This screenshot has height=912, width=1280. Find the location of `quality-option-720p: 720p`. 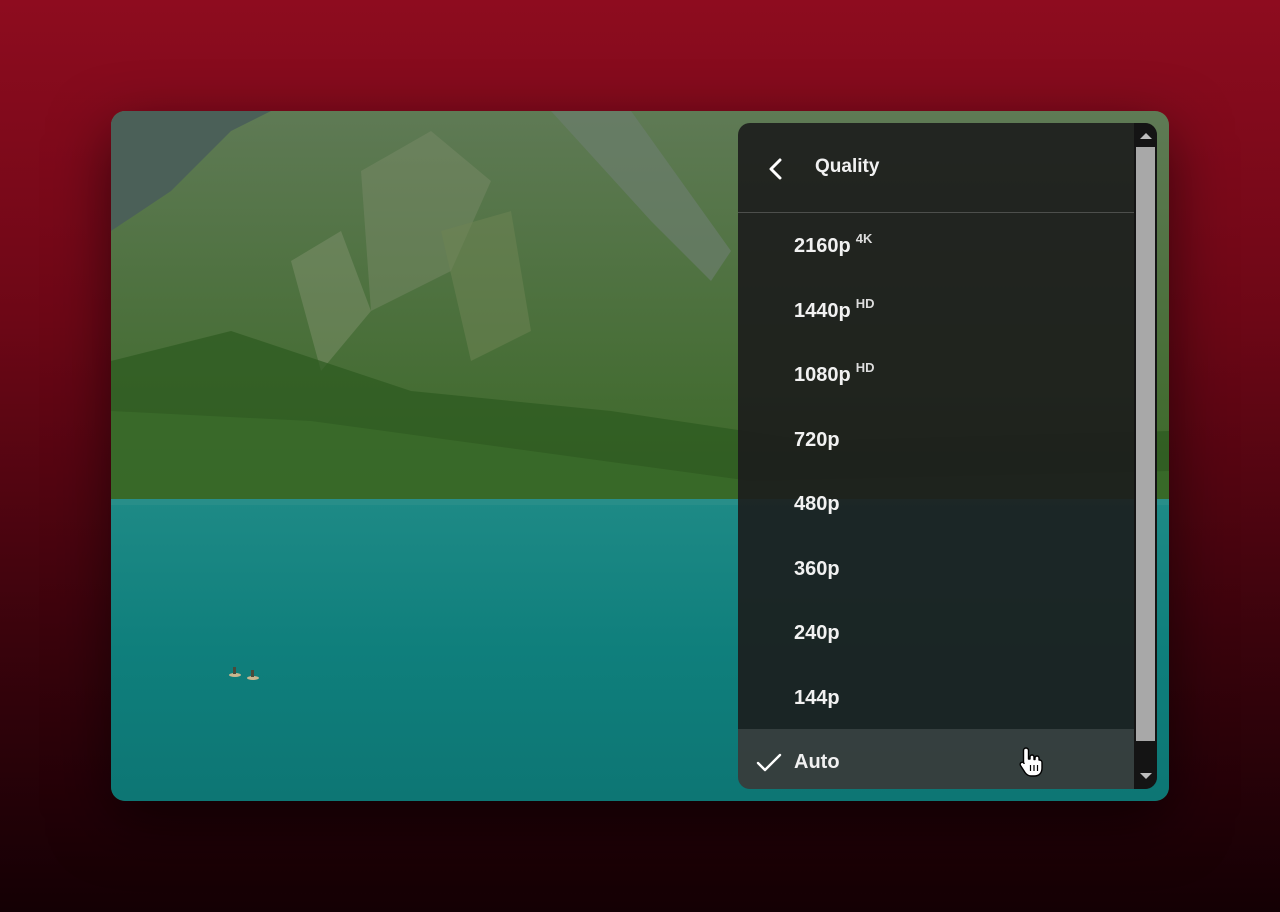

quality-option-720p: 720p is located at coordinates (936, 439).